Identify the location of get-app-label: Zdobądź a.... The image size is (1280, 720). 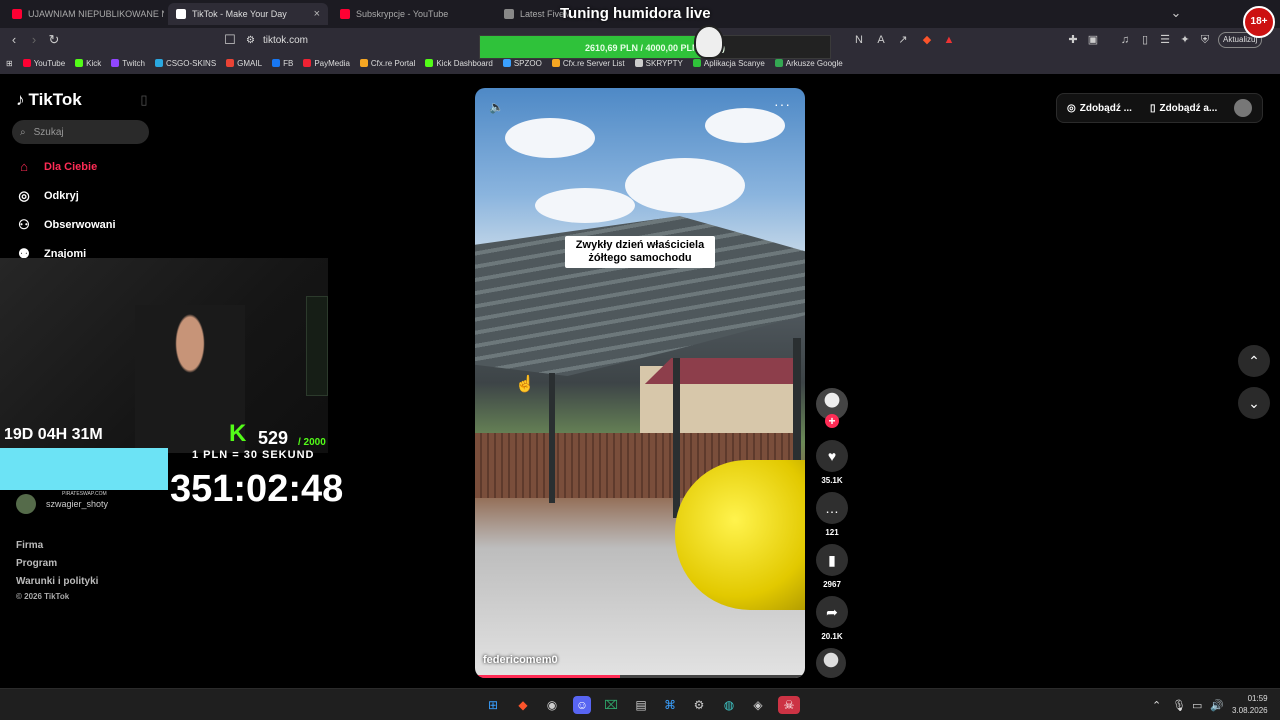
(1188, 108).